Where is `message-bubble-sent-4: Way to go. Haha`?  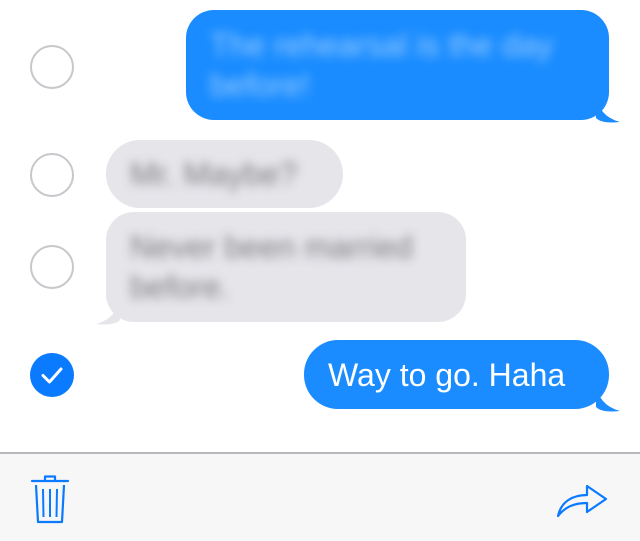 message-bubble-sent-4: Way to go. Haha is located at coordinates (456, 374).